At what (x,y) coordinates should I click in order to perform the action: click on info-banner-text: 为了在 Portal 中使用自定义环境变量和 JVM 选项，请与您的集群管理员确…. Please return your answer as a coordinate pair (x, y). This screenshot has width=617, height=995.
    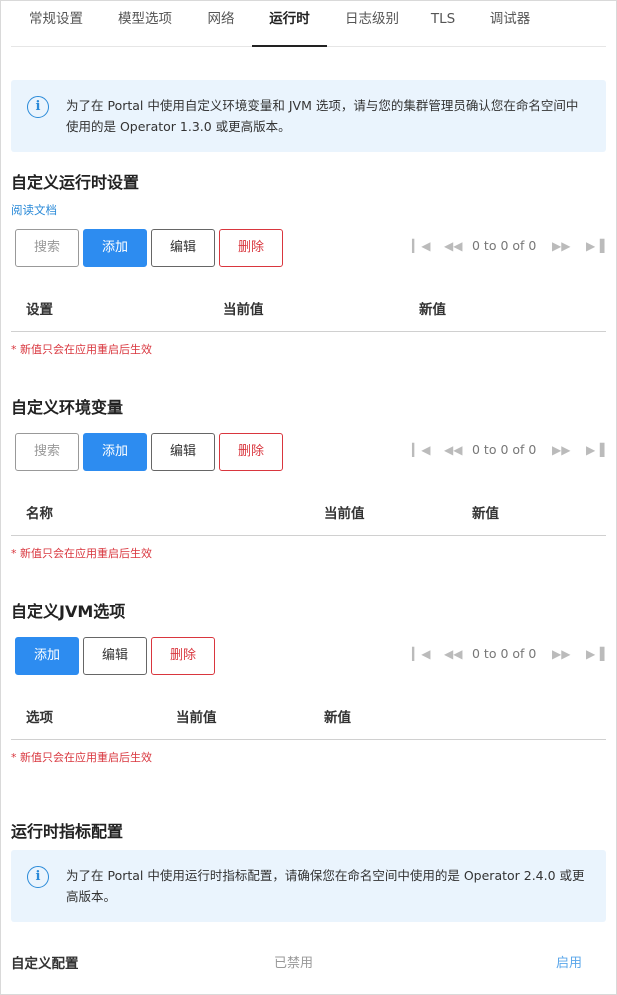
    Looking at the image, I should click on (322, 116).